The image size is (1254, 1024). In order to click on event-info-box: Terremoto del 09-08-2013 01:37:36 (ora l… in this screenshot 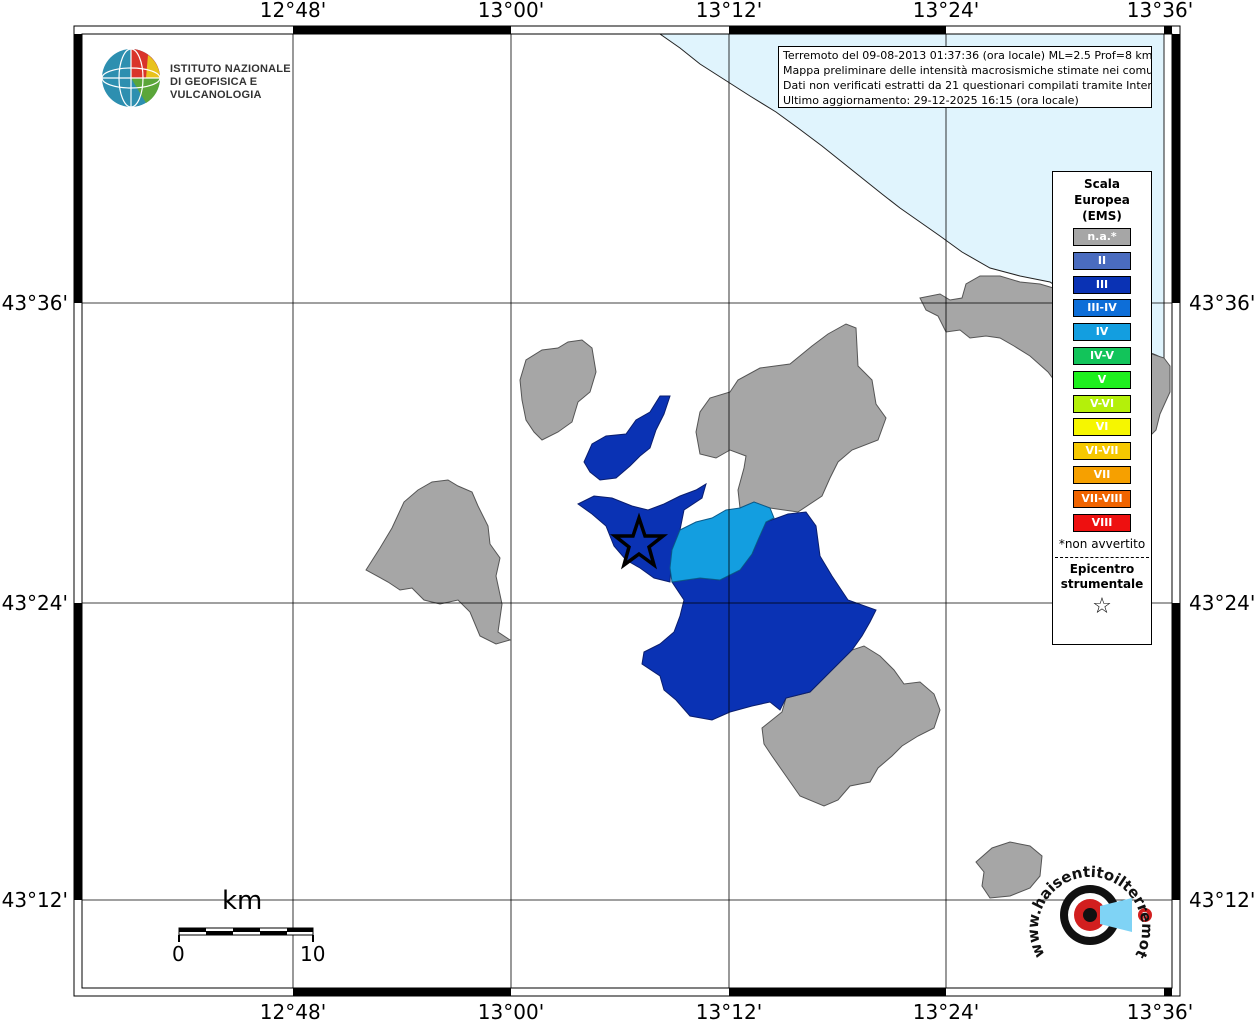, I will do `click(965, 77)`.